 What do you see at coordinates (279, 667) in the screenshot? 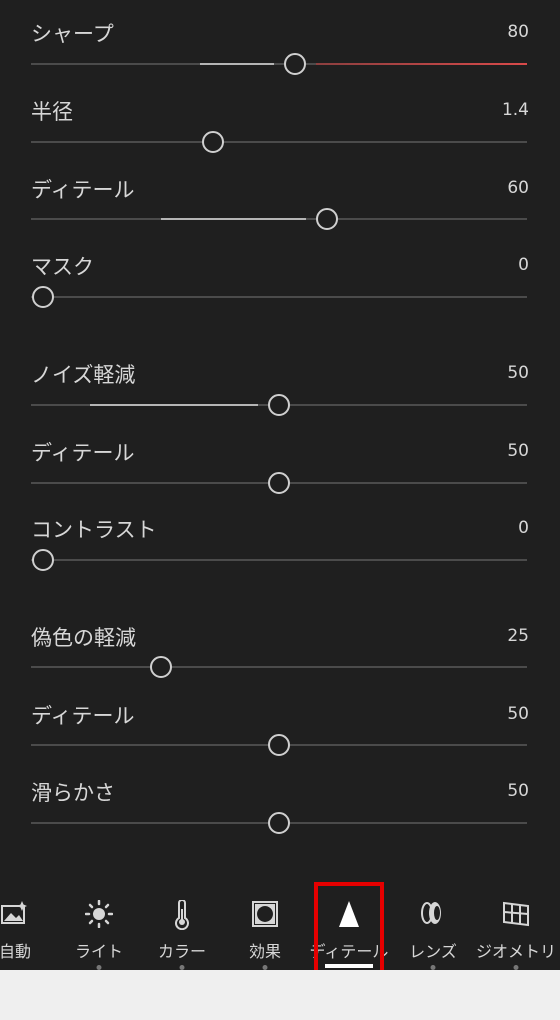
I see `color-noise-reduction-slider` at bounding box center [279, 667].